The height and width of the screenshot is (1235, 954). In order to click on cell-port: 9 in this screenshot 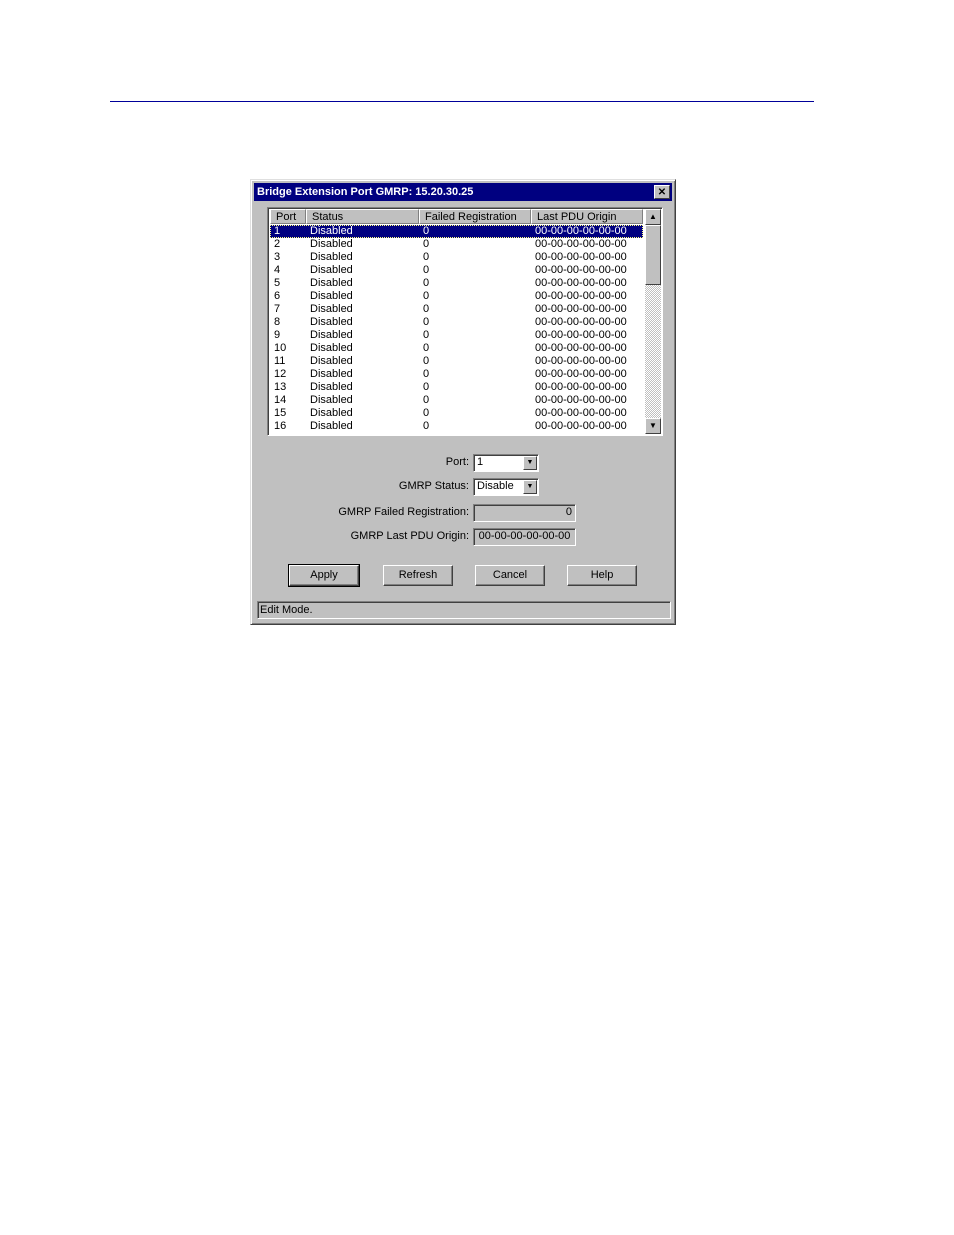, I will do `click(277, 335)`.